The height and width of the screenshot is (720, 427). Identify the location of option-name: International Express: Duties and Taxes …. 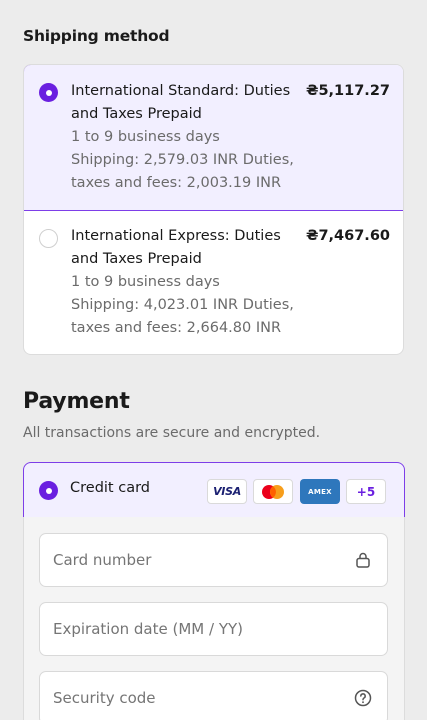
(176, 247).